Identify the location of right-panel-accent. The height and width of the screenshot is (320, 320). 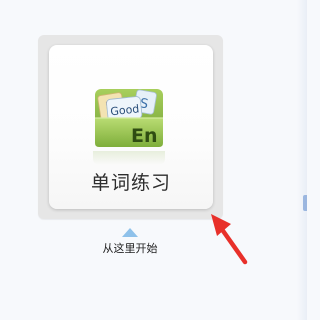
(305, 203).